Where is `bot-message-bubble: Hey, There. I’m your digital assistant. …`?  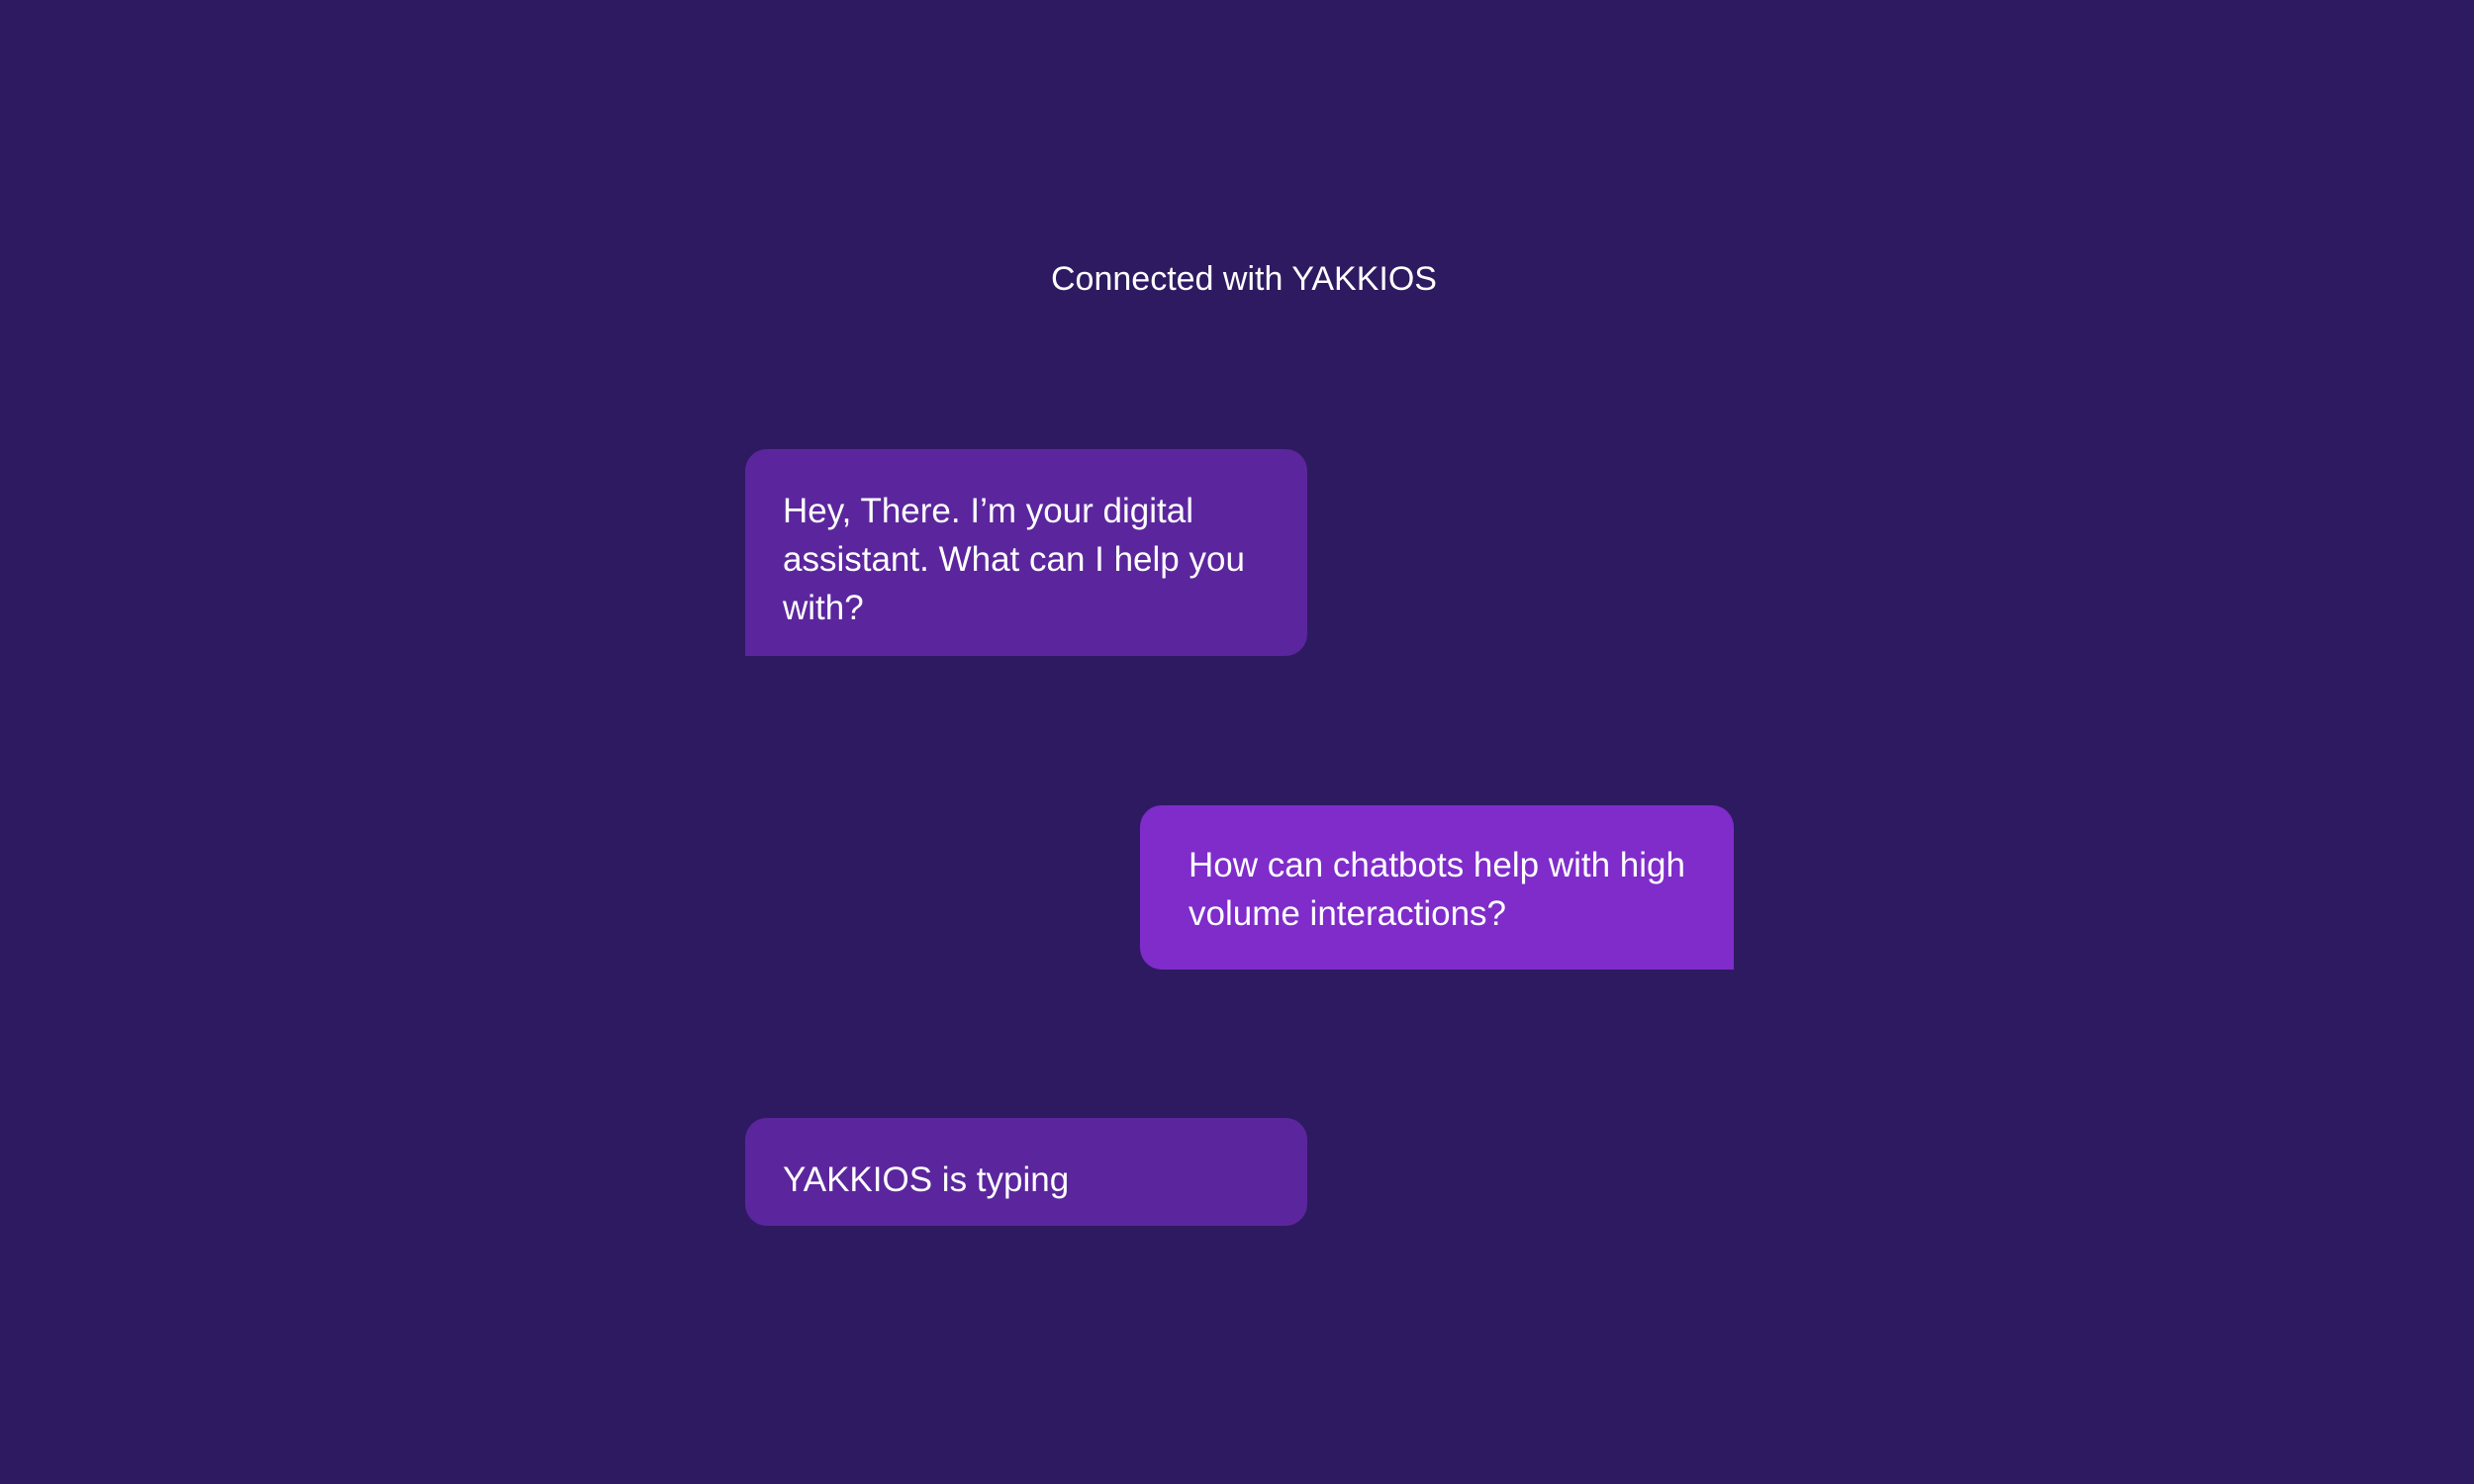 bot-message-bubble: Hey, There. I’m your digital assistant. … is located at coordinates (1026, 552).